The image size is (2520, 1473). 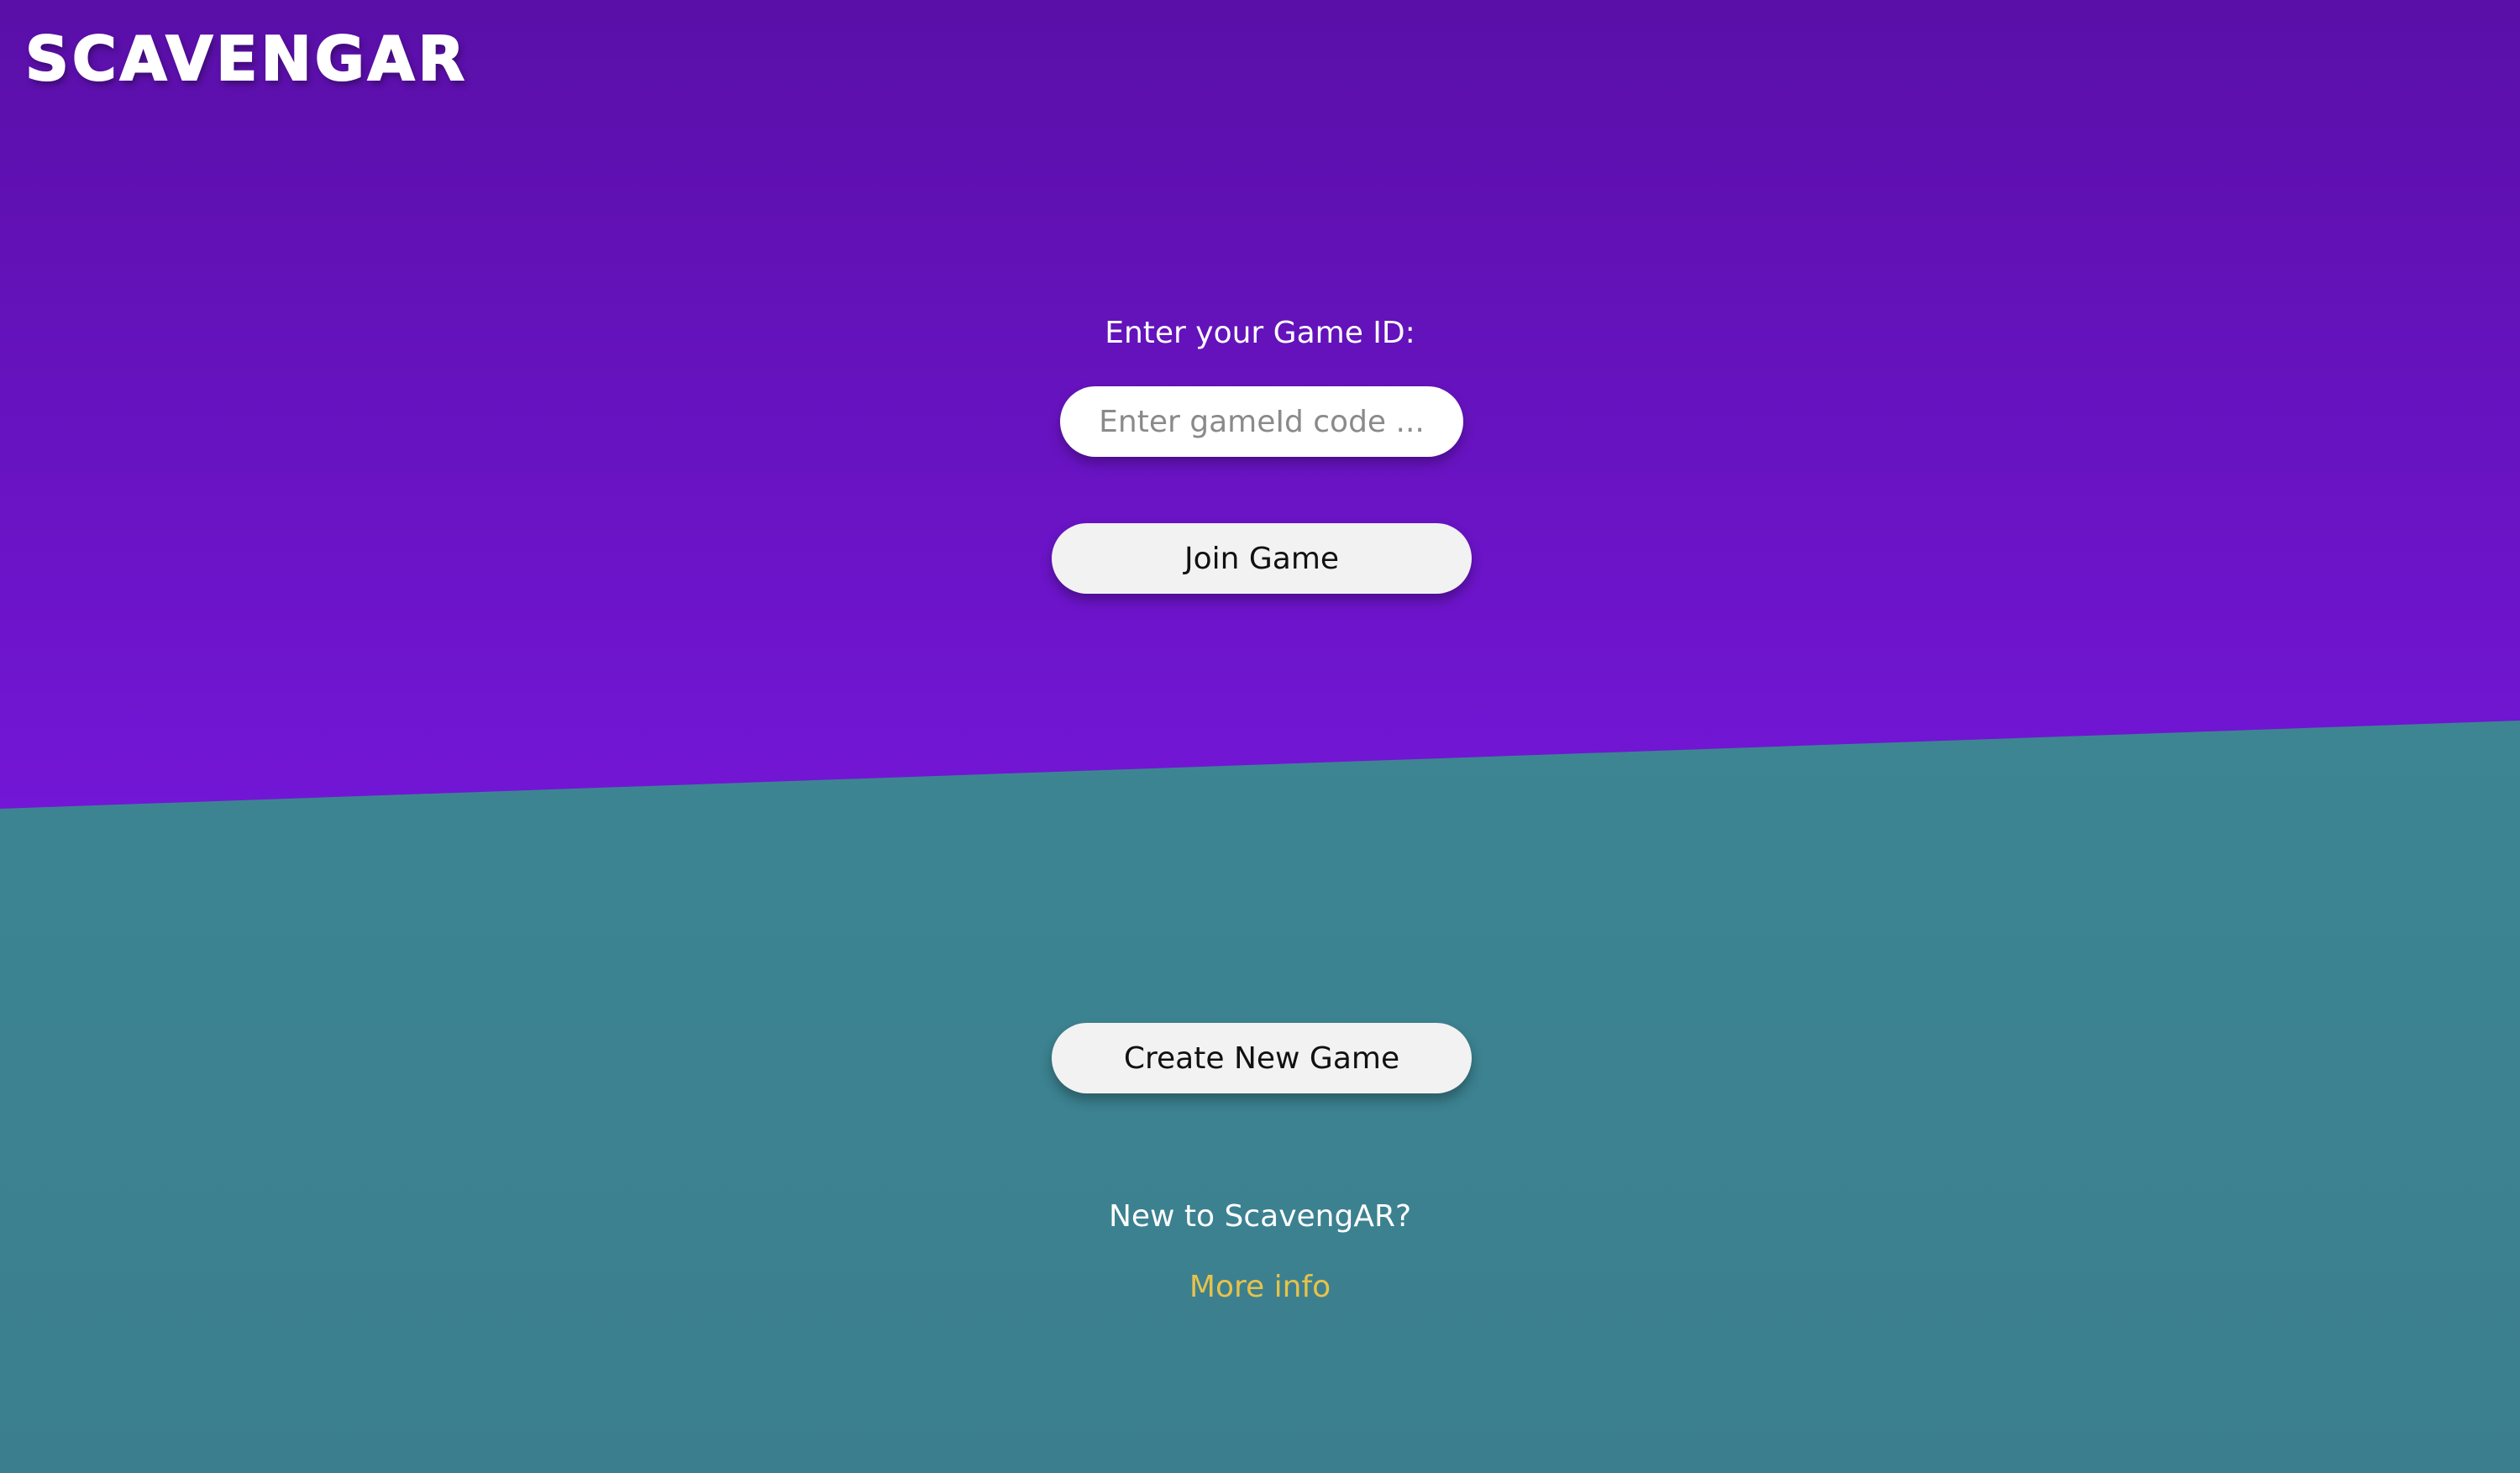 What do you see at coordinates (246, 59) in the screenshot?
I see `app-logo: SCAVENGAR` at bounding box center [246, 59].